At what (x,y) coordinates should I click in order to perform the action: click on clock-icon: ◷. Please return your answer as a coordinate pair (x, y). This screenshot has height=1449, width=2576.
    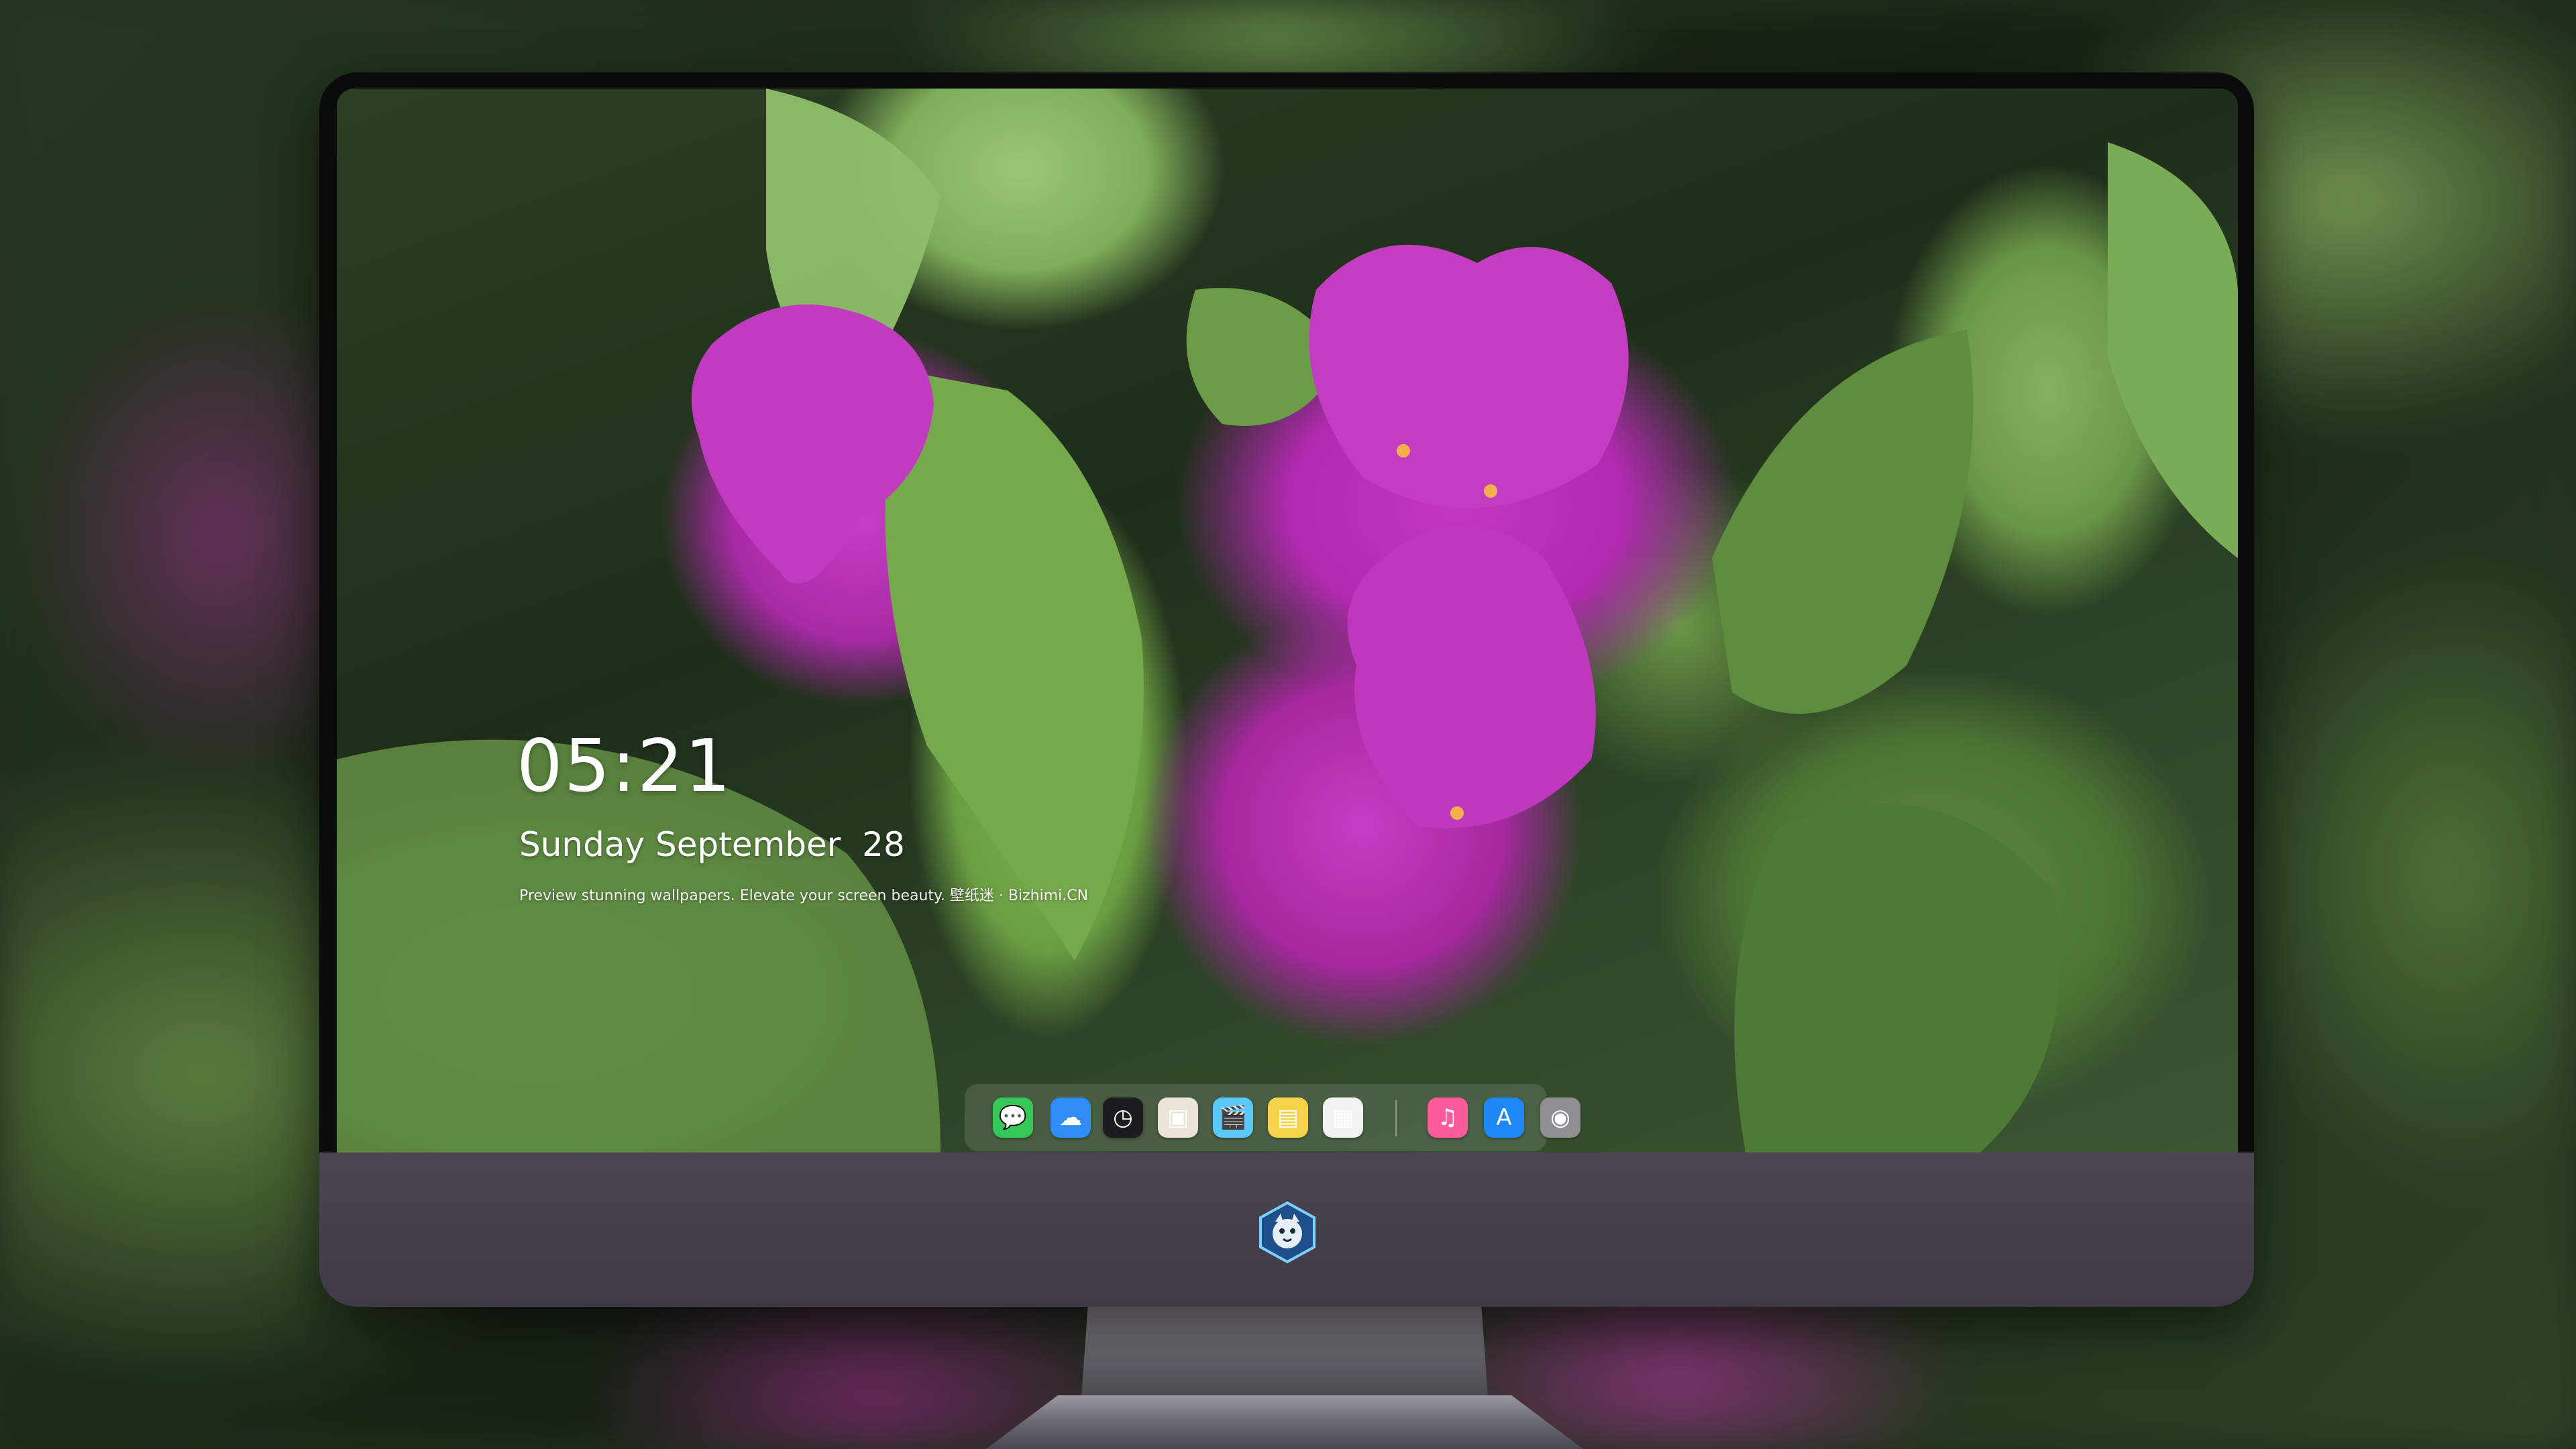
    Looking at the image, I should click on (1123, 1117).